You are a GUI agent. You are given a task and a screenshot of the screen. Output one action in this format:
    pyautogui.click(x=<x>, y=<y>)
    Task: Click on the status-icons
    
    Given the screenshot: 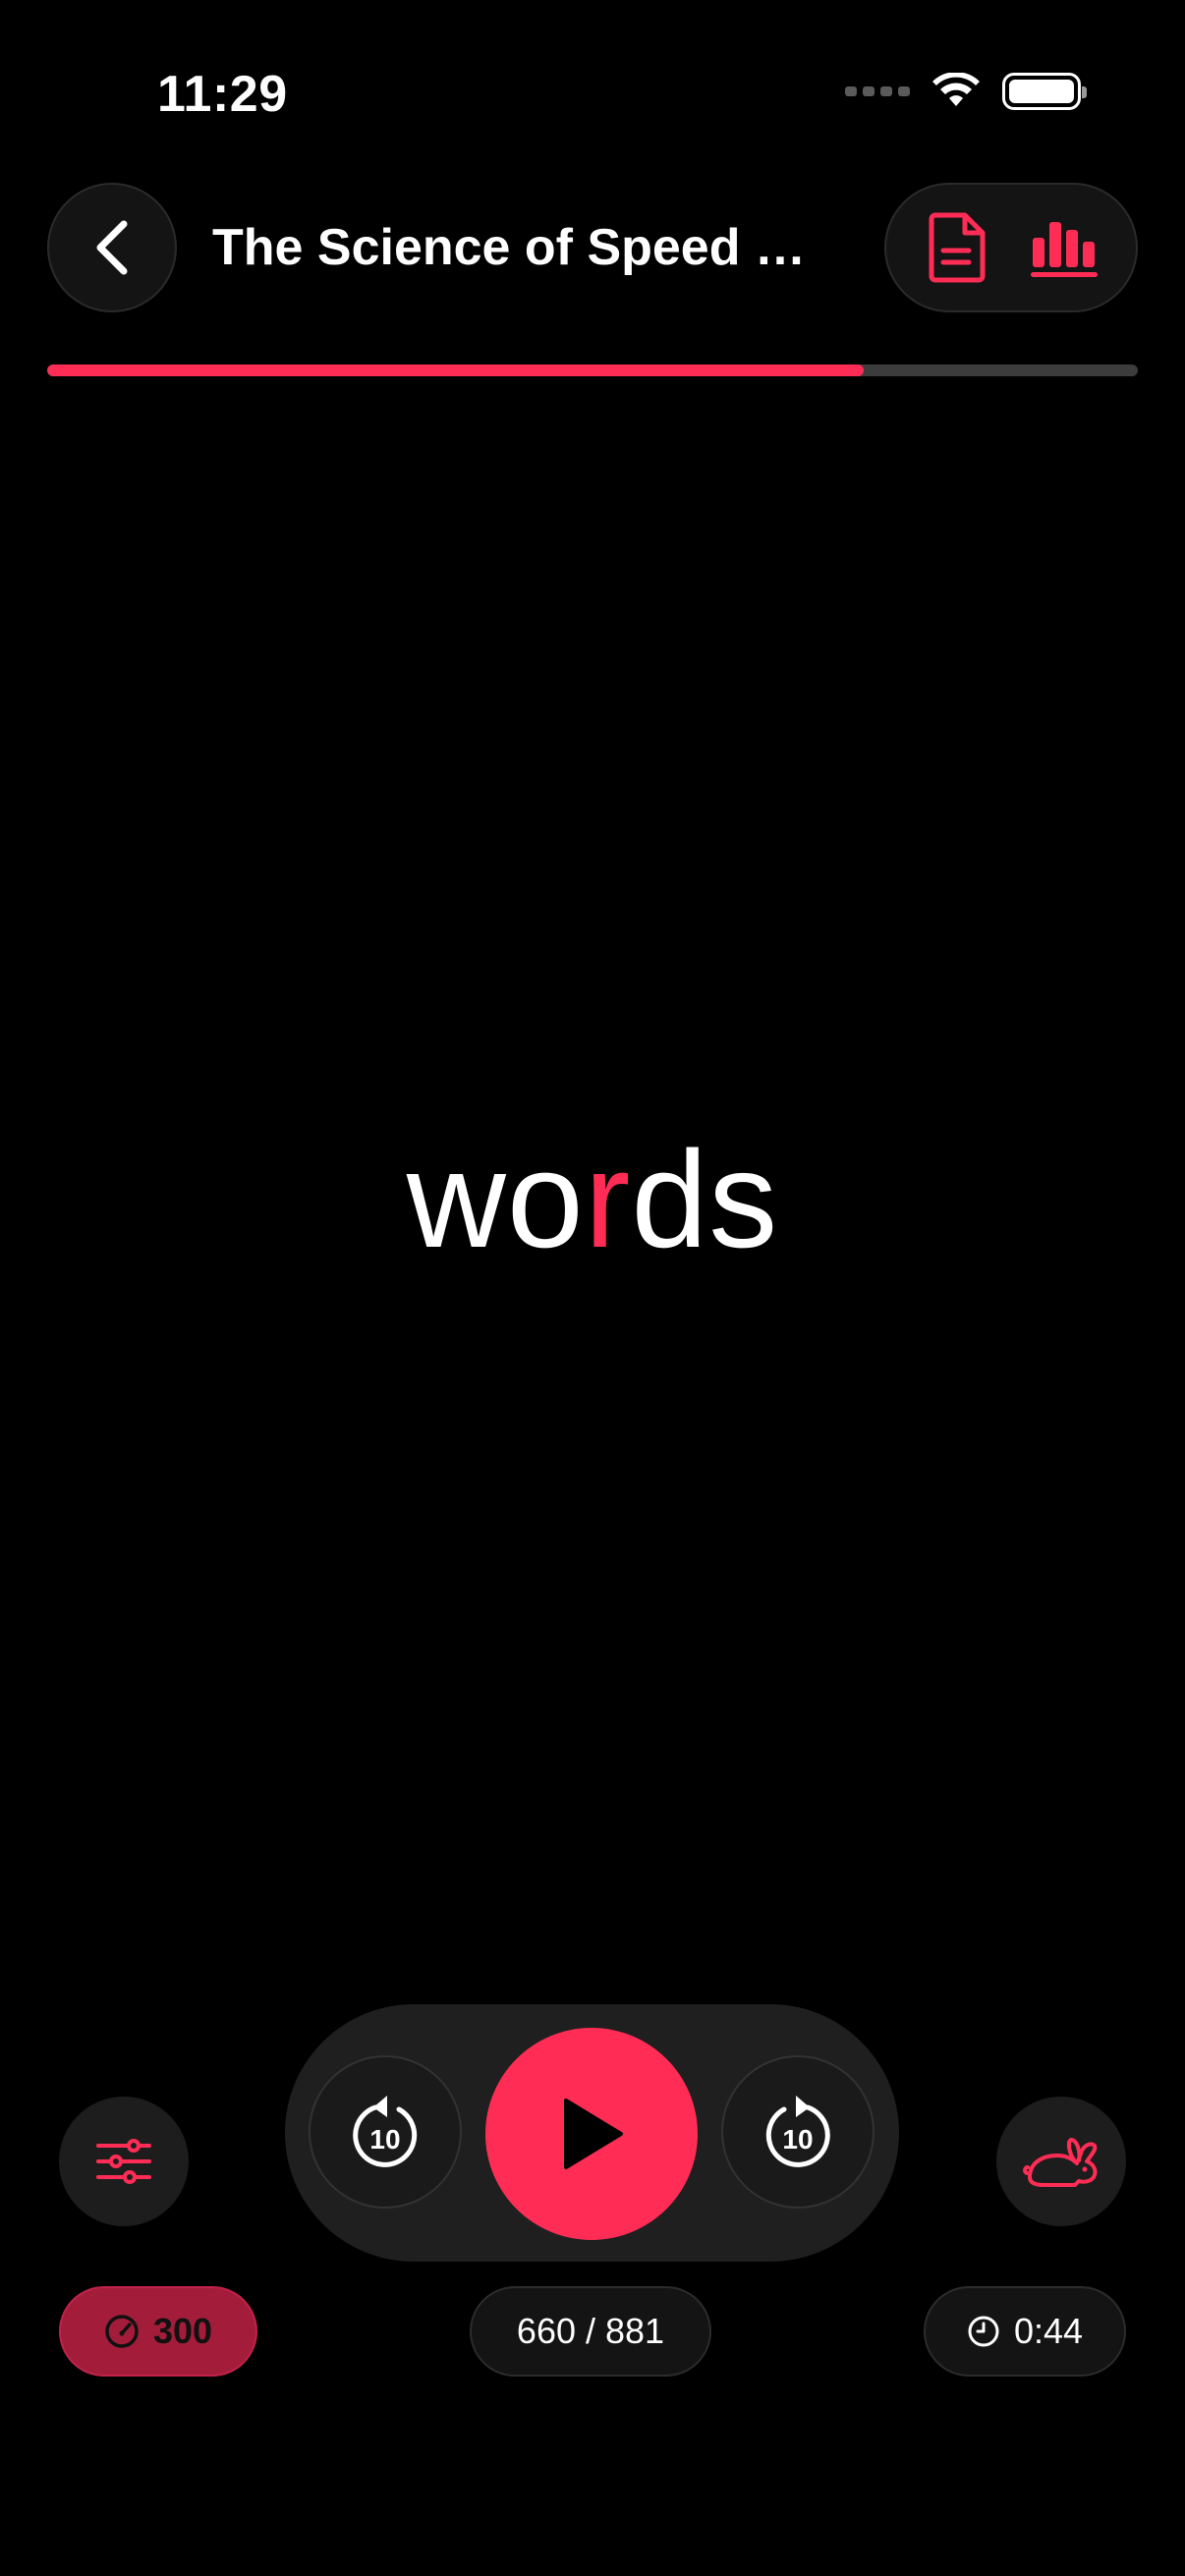 What is the action you would take?
    pyautogui.click(x=966, y=91)
    